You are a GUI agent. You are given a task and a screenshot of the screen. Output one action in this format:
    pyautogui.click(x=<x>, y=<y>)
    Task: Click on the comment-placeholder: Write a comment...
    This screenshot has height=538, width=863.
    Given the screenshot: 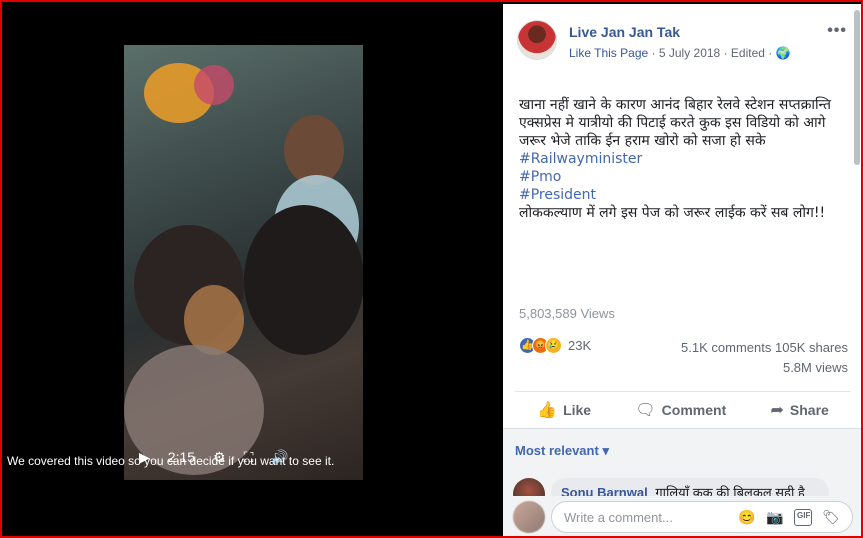 What is the action you would take?
    pyautogui.click(x=618, y=517)
    